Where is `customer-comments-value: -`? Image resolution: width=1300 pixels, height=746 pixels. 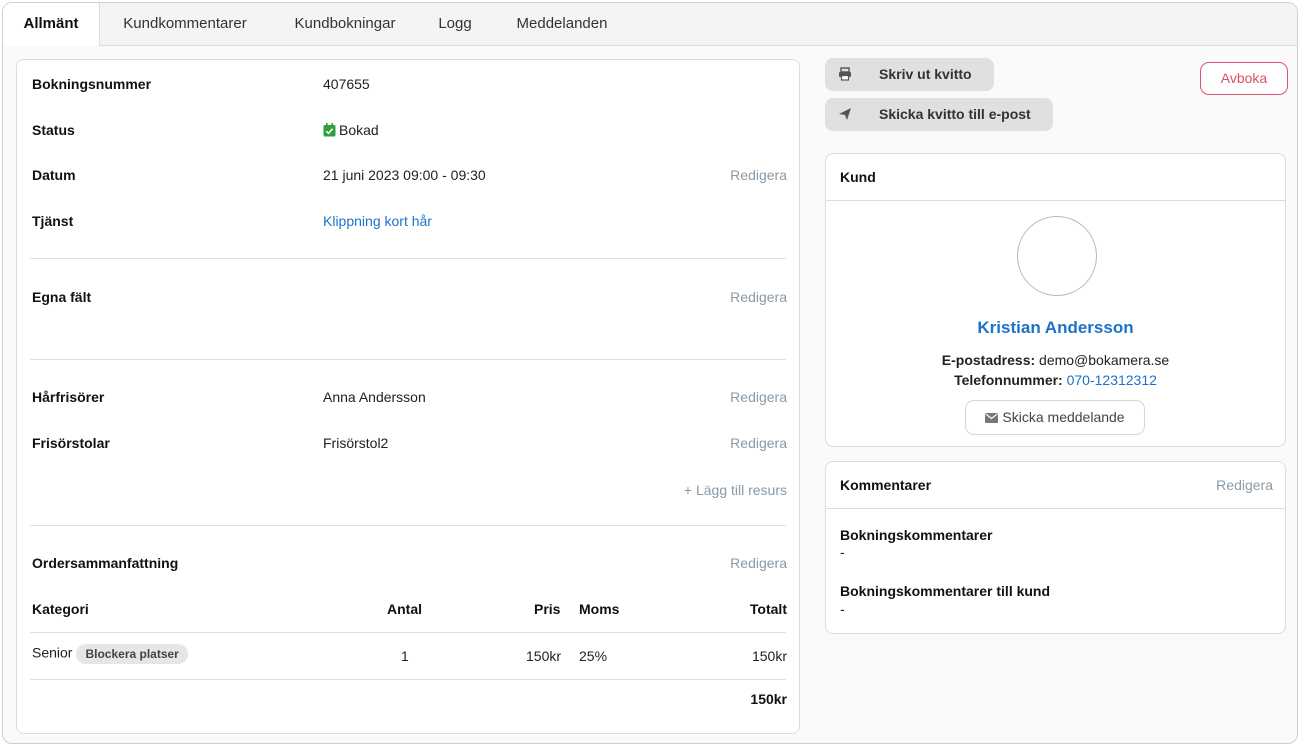 customer-comments-value: - is located at coordinates (842, 609).